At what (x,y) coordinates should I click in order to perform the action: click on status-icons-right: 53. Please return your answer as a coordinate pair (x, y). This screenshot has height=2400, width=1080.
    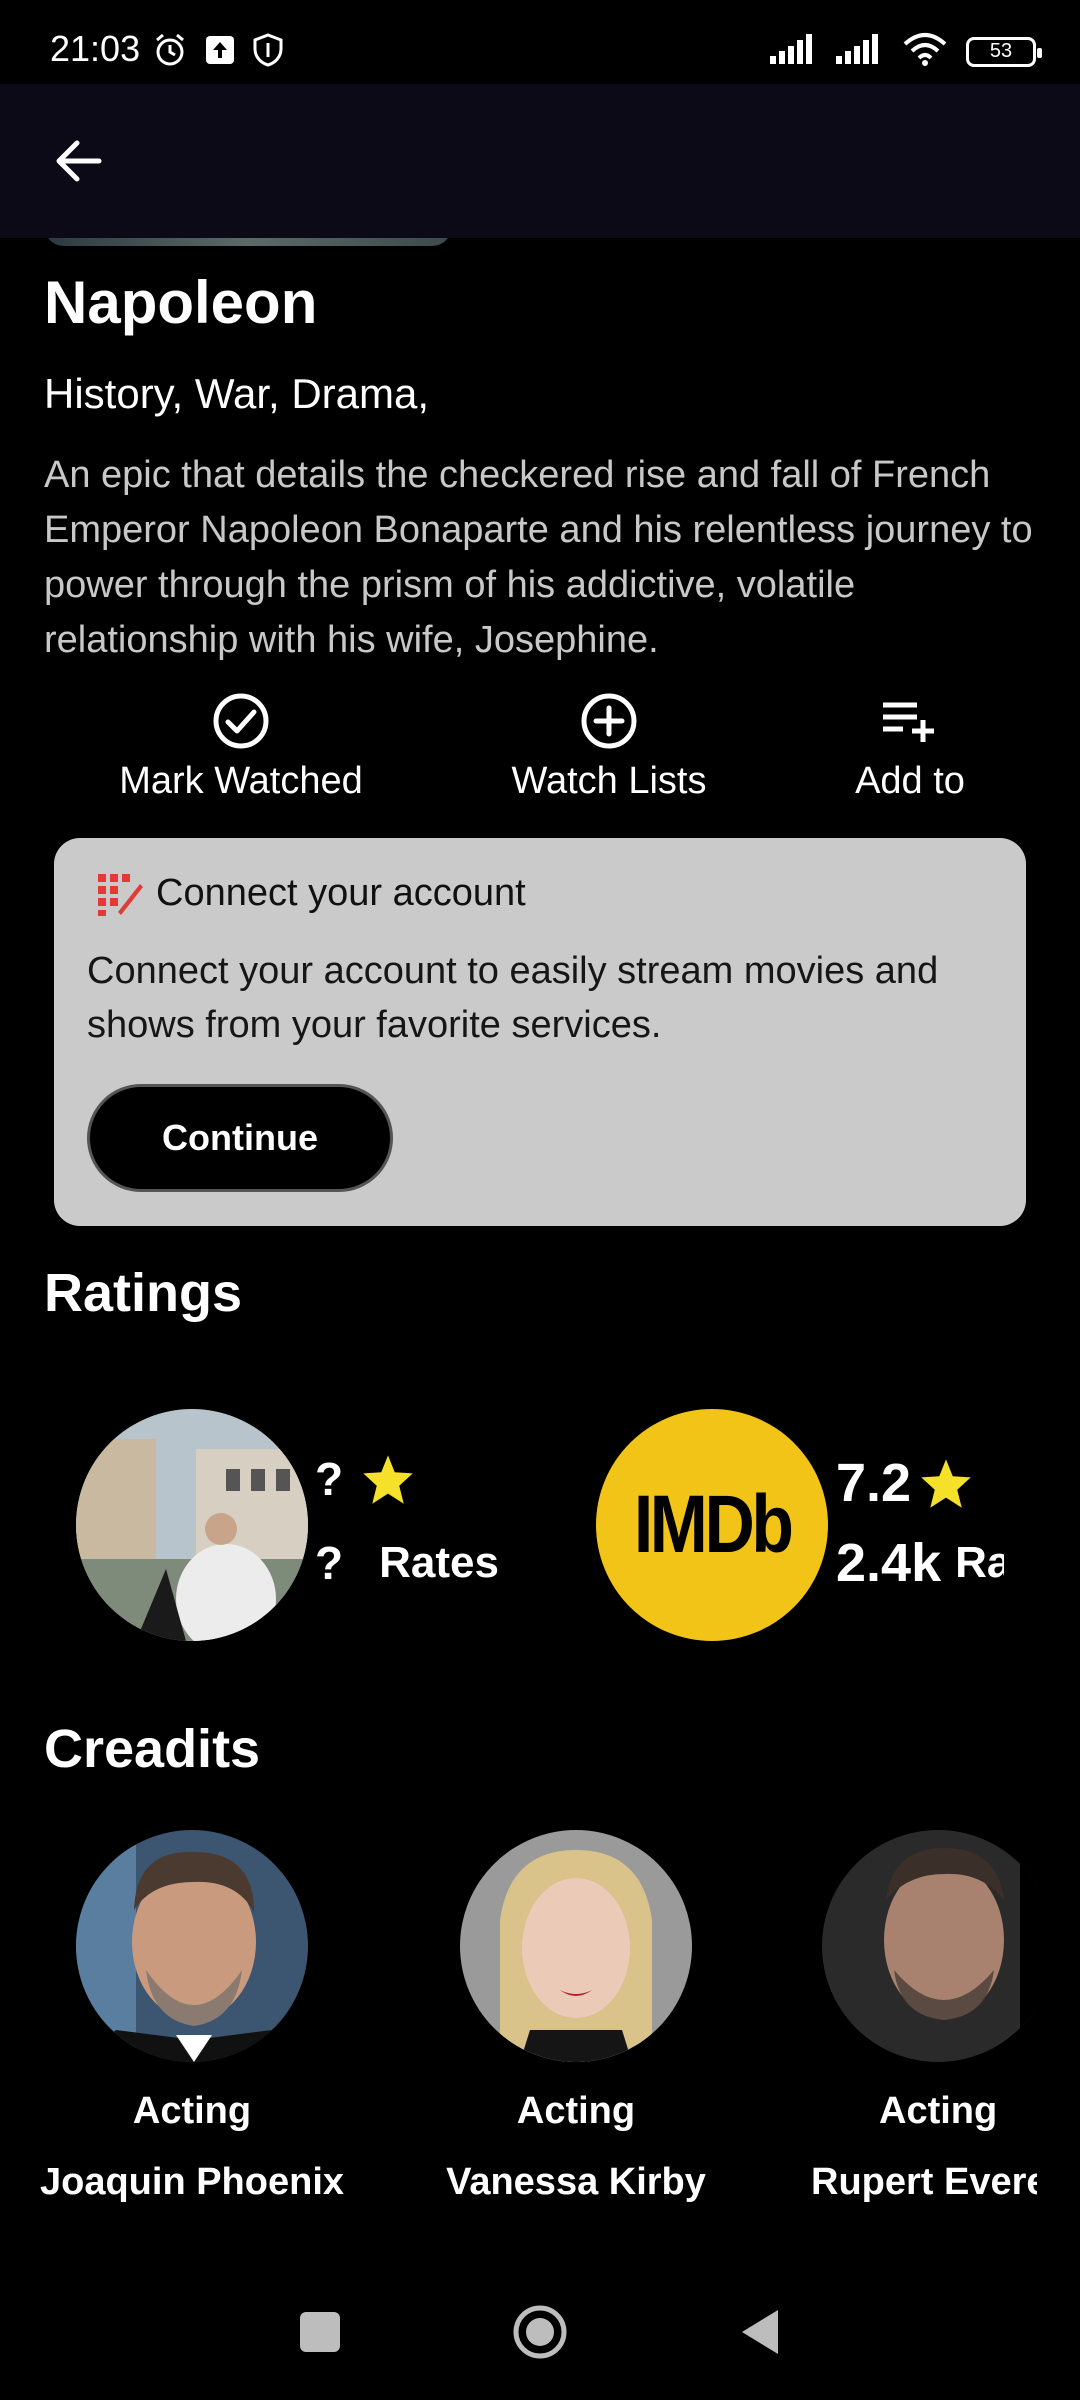
    Looking at the image, I should click on (906, 51).